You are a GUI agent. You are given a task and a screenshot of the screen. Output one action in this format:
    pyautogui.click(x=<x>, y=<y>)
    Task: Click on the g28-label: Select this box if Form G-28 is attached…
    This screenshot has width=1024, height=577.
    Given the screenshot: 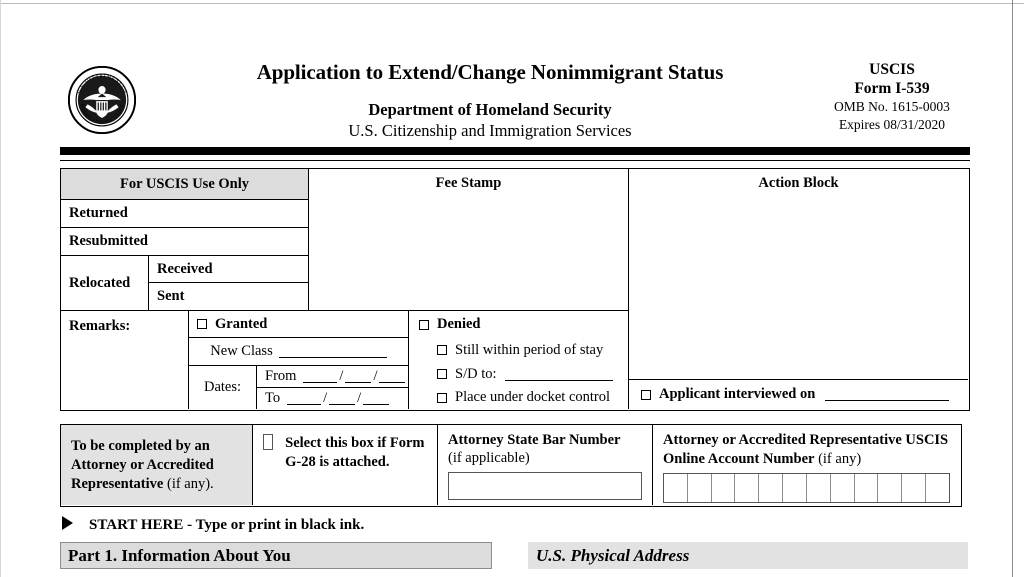 What is the action you would take?
    pyautogui.click(x=355, y=452)
    